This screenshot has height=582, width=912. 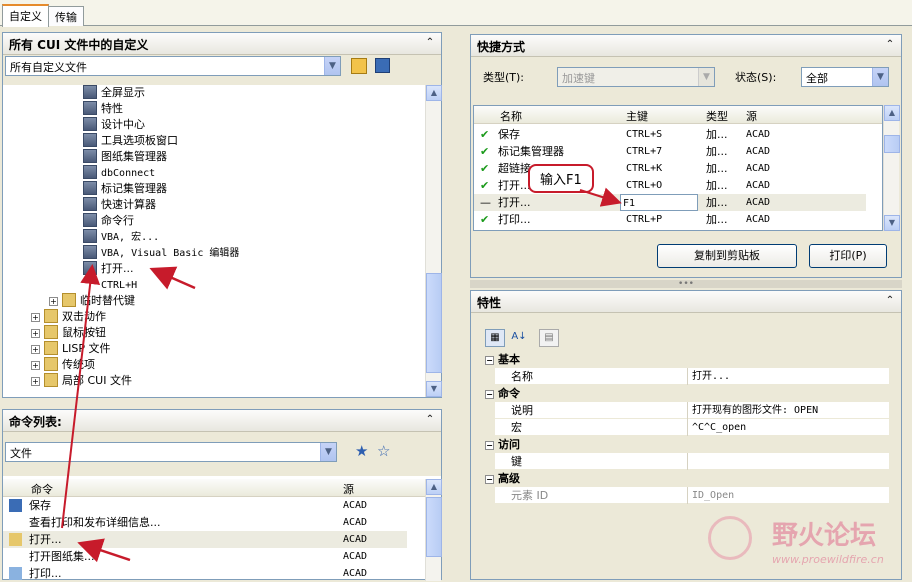 I want to click on watermark-logo-icon, so click(x=730, y=538).